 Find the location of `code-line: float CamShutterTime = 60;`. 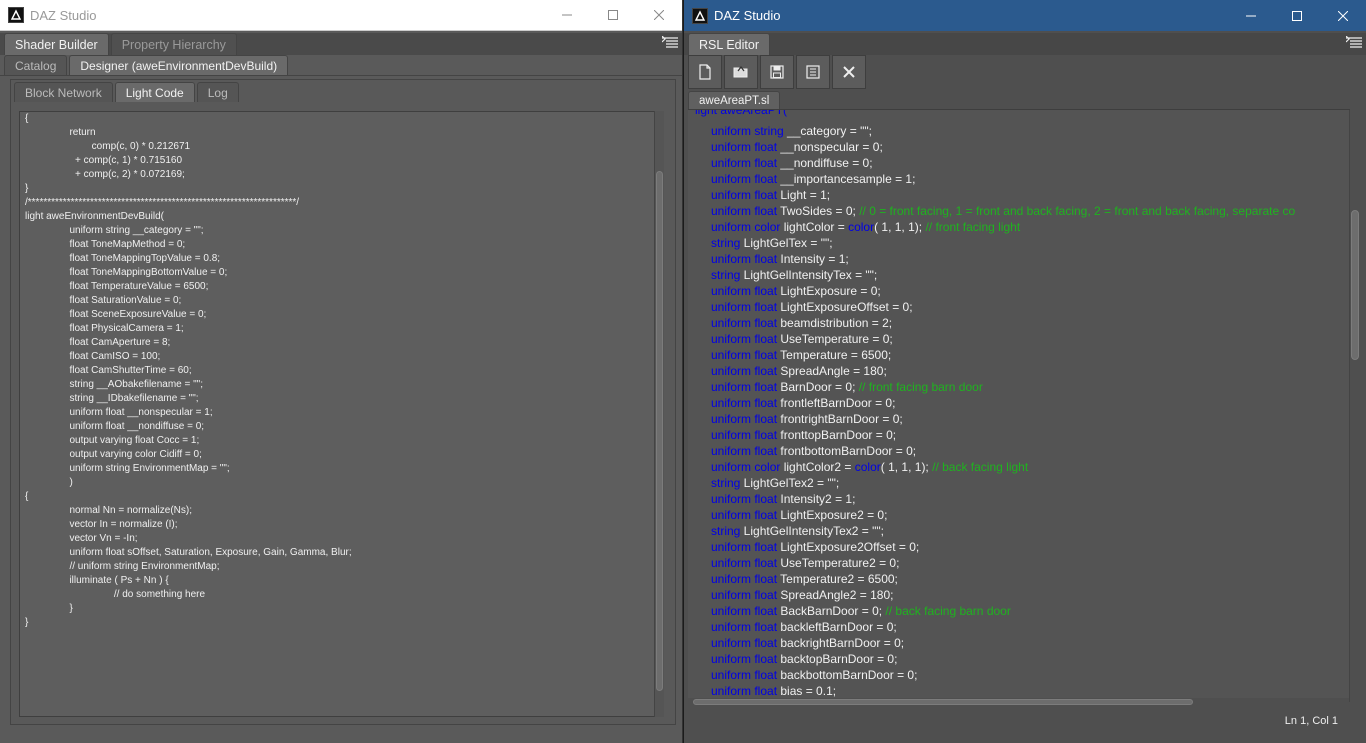

code-line: float CamShutterTime = 60; is located at coordinates (108, 370).